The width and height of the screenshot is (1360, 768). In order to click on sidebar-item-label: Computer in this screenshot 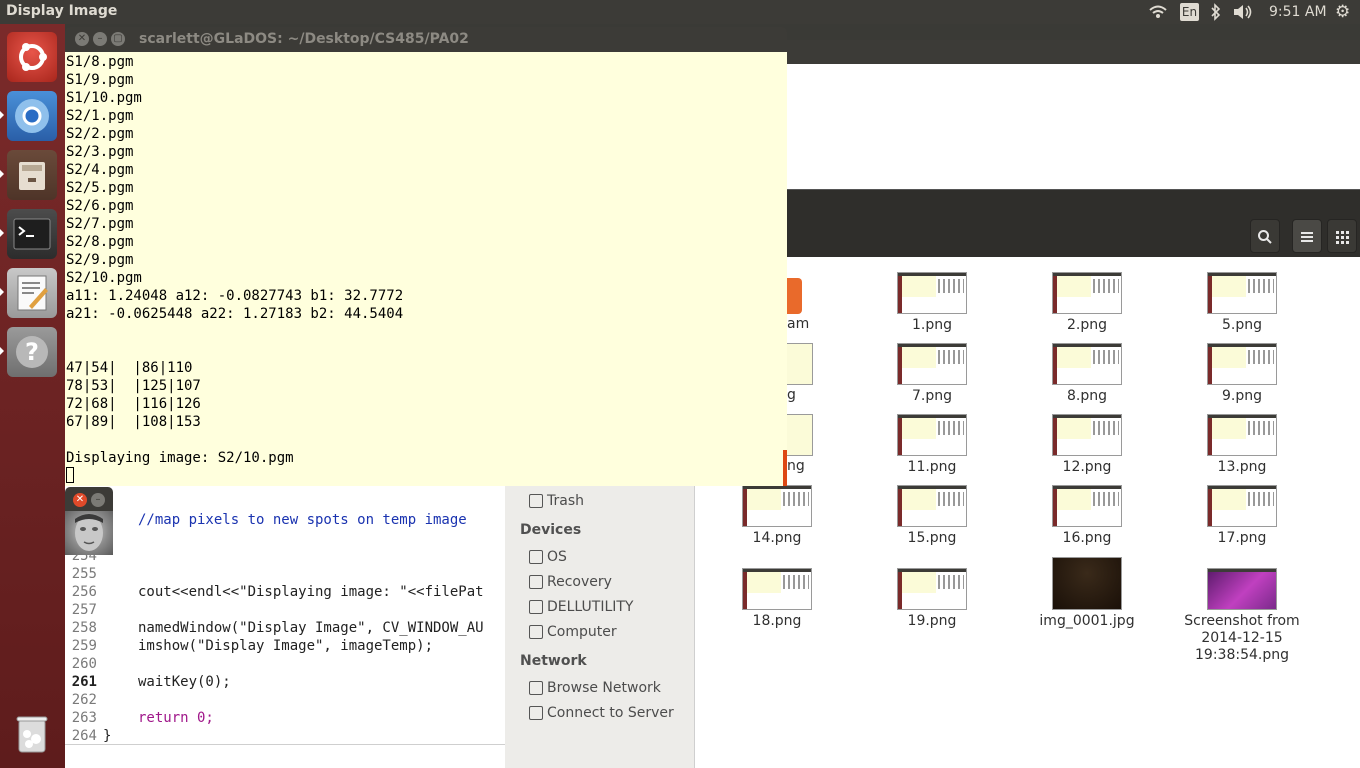, I will do `click(582, 632)`.